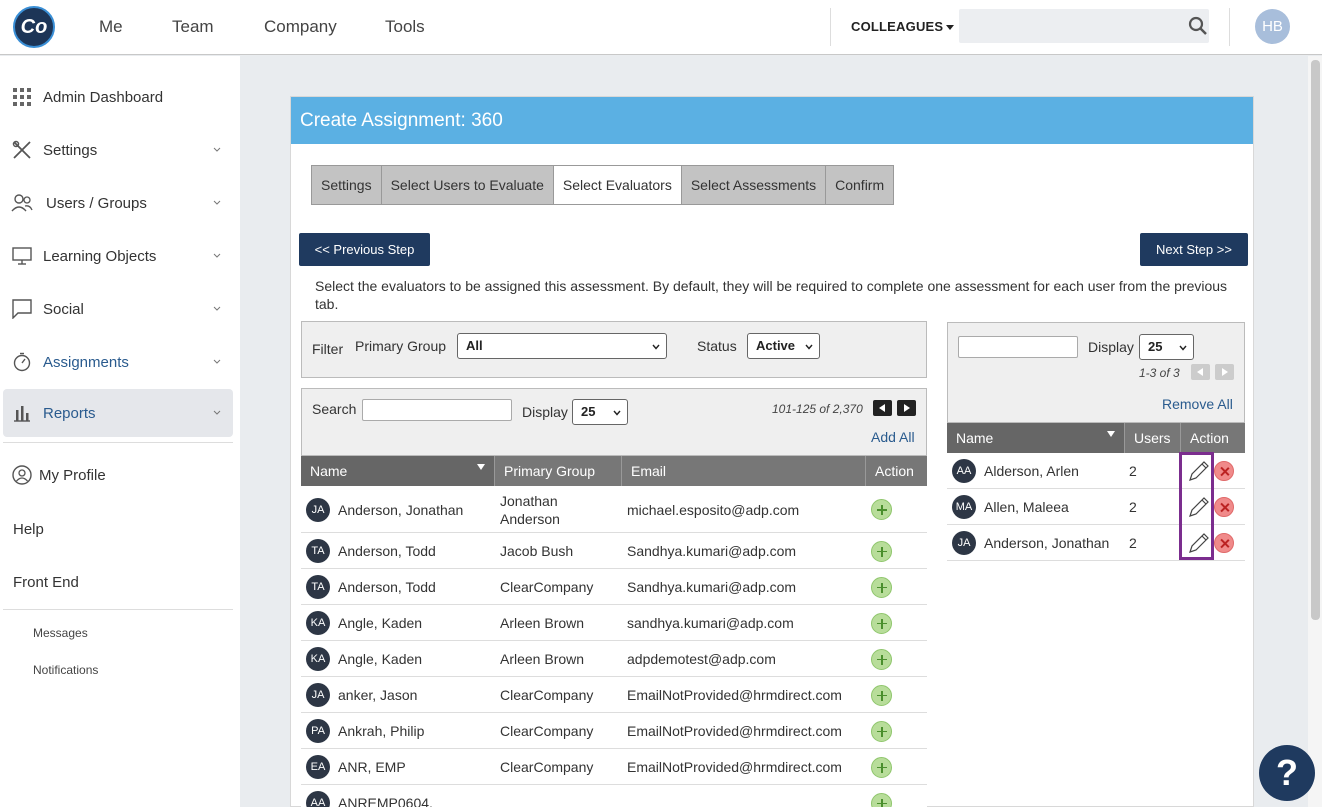 The height and width of the screenshot is (807, 1322). What do you see at coordinates (328, 349) in the screenshot?
I see `filter-label: Filter` at bounding box center [328, 349].